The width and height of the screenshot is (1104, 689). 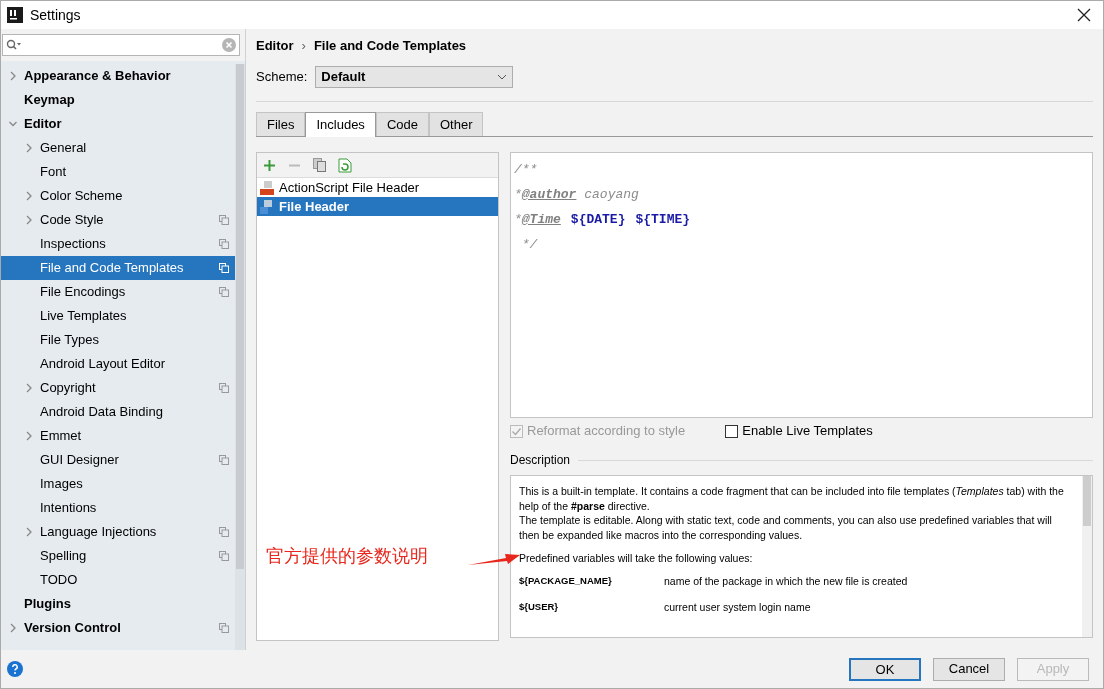 What do you see at coordinates (792, 498) in the screenshot?
I see `description-text: This is a built-in template. It contains a code fragment that can be included into file templates (Templates tab) with the help of the #parse directive.` at bounding box center [792, 498].